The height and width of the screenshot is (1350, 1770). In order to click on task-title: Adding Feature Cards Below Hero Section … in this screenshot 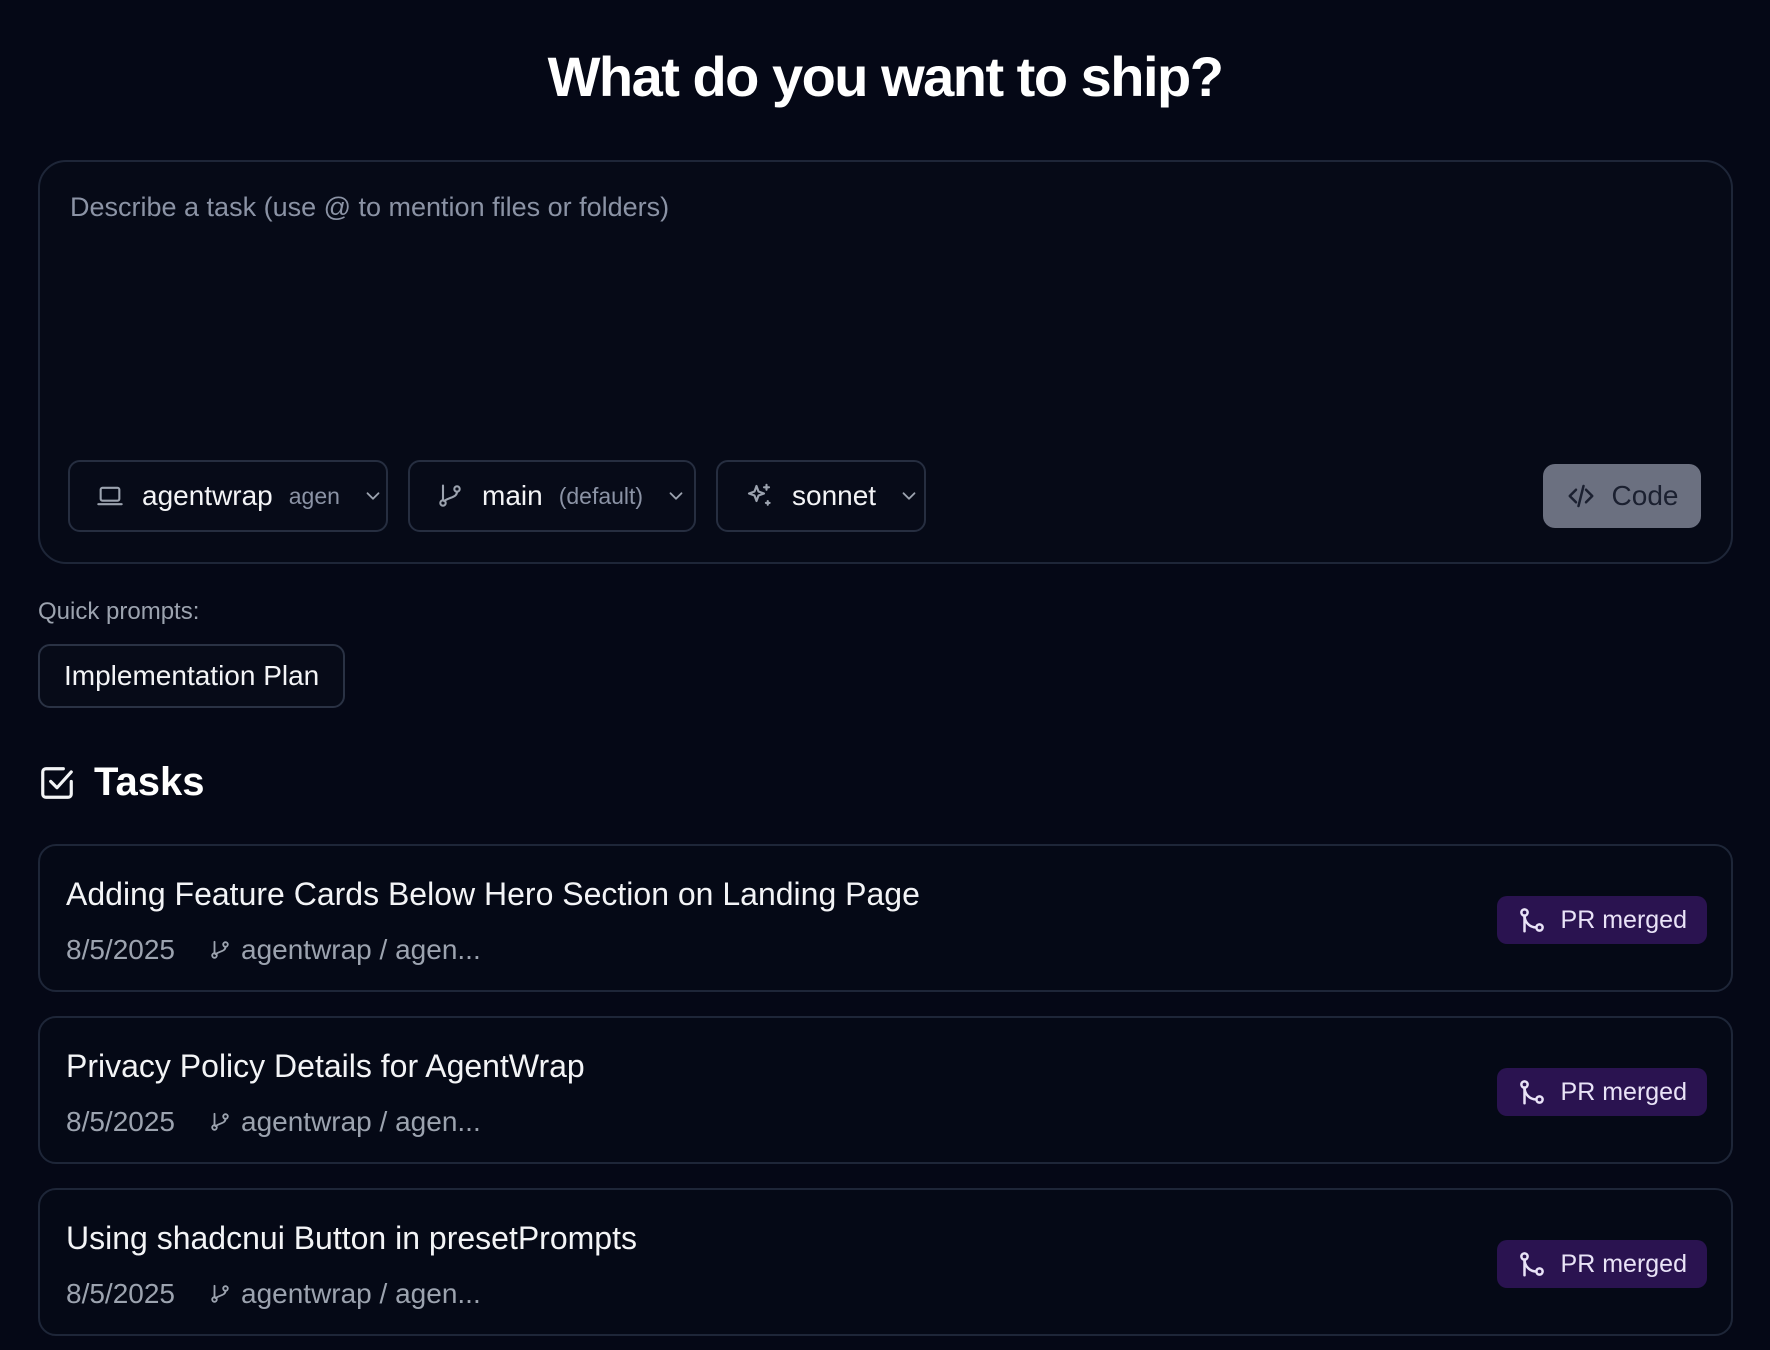, I will do `click(493, 894)`.